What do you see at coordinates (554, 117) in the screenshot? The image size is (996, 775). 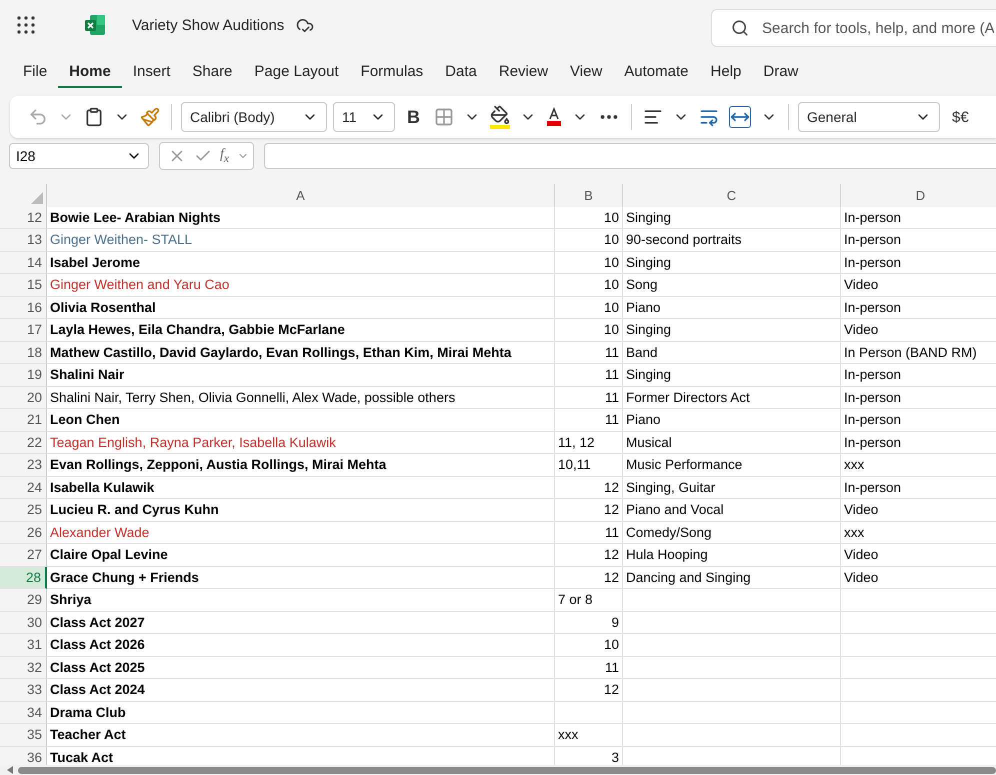 I see `font-color-icon` at bounding box center [554, 117].